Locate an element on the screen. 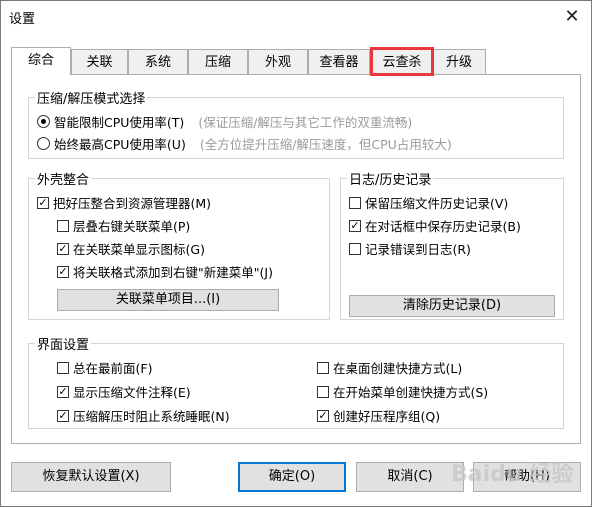  program-group-checkbox: ✓ 创建好压程序组(Q) is located at coordinates (378, 415).